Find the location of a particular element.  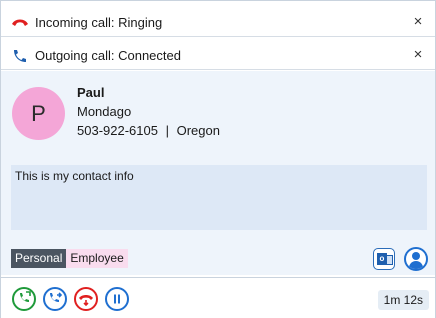

contact-person-body is located at coordinates (416, 265).